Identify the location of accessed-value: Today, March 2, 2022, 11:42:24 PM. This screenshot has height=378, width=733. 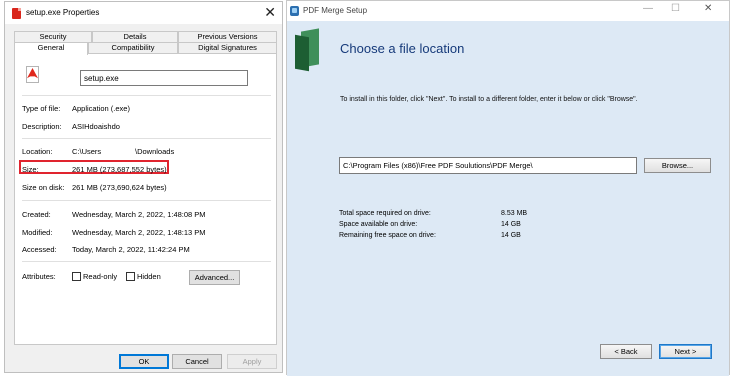
(131, 249).